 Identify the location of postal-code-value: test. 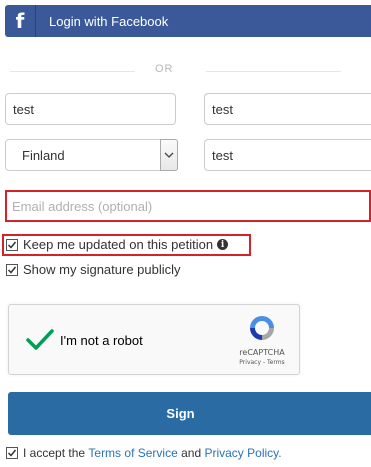
(222, 155).